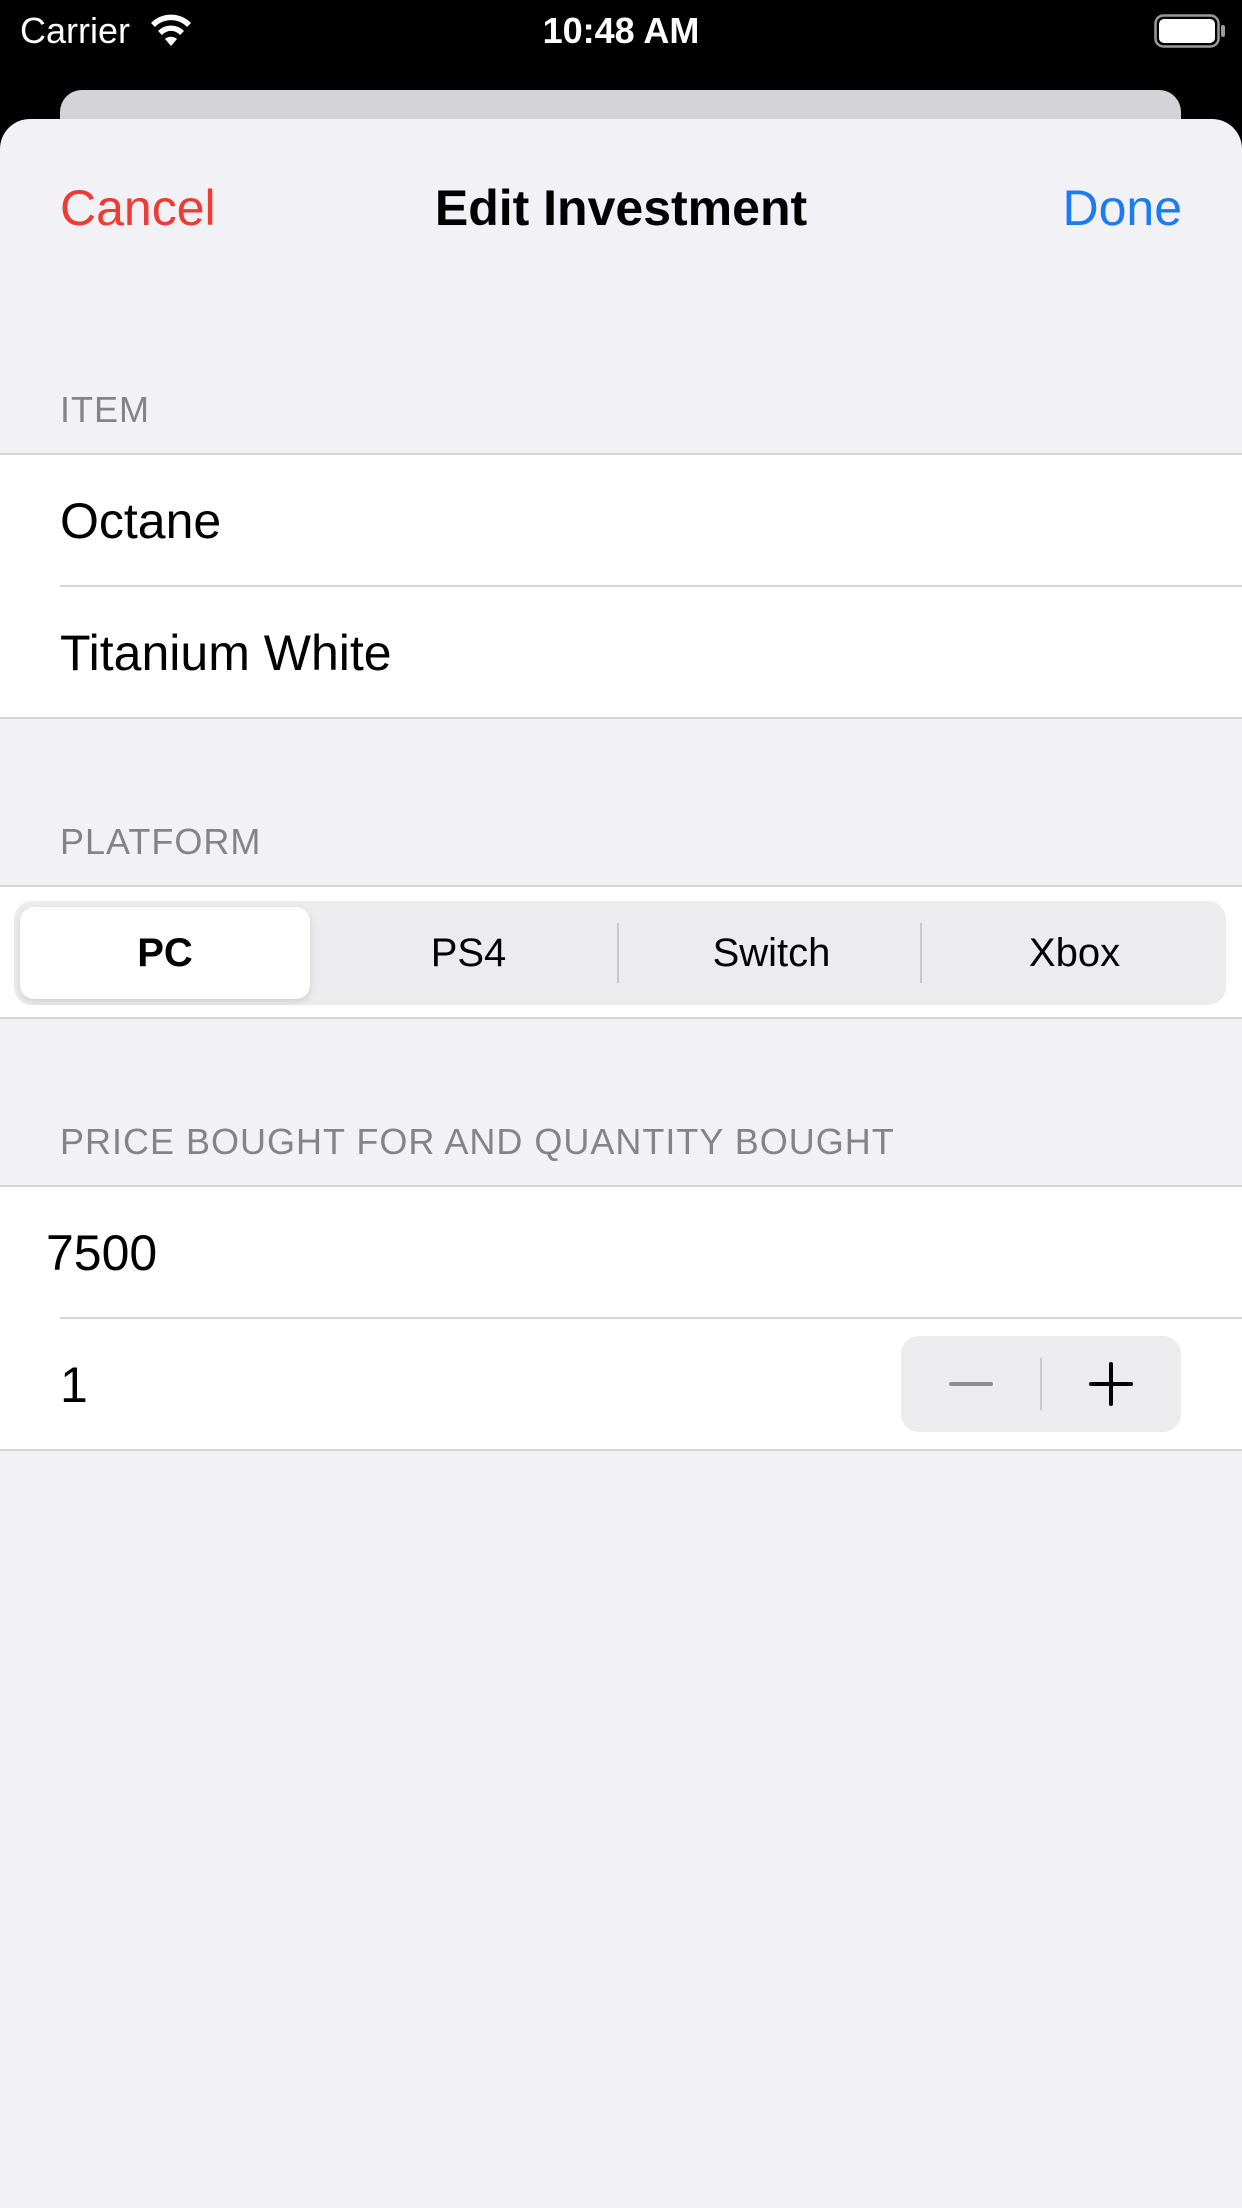 The image size is (1242, 2208). I want to click on item-group: Octane Titanium White, so click(621, 586).